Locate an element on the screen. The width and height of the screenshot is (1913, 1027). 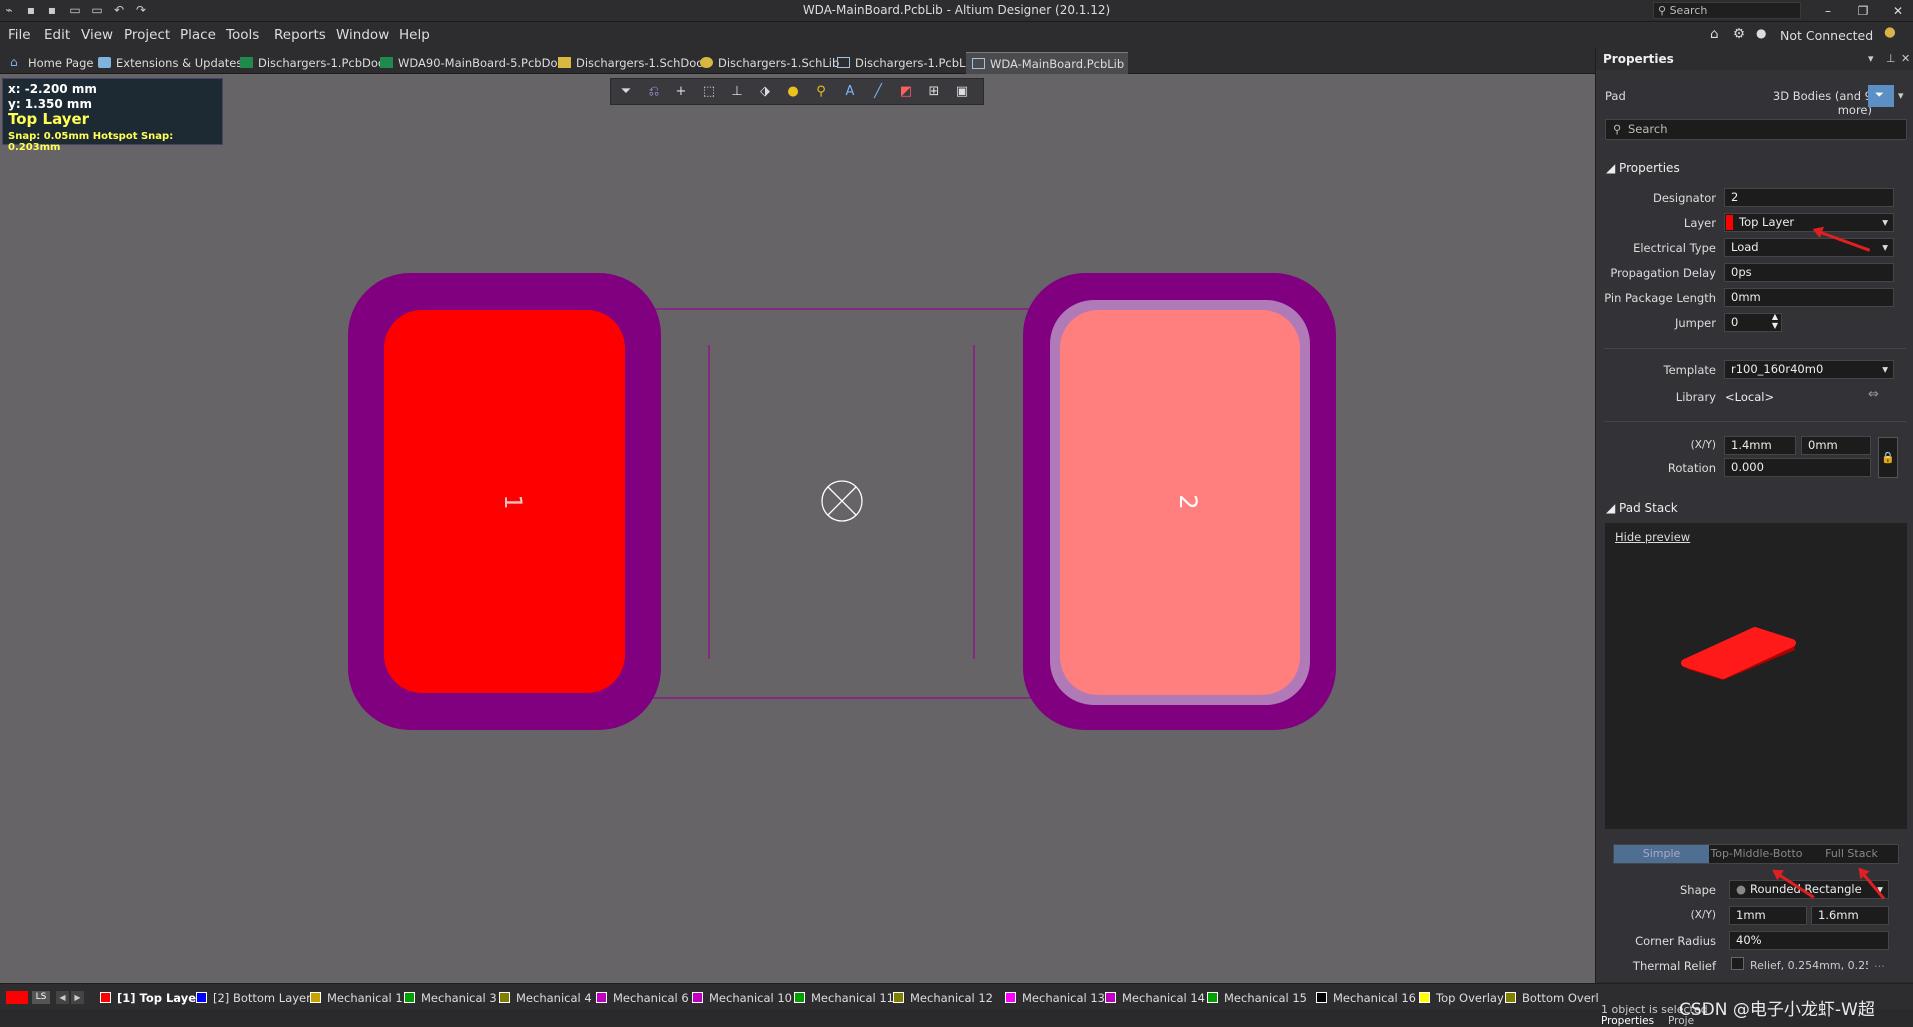
dimension-icon: ⊞ is located at coordinates (934, 92).